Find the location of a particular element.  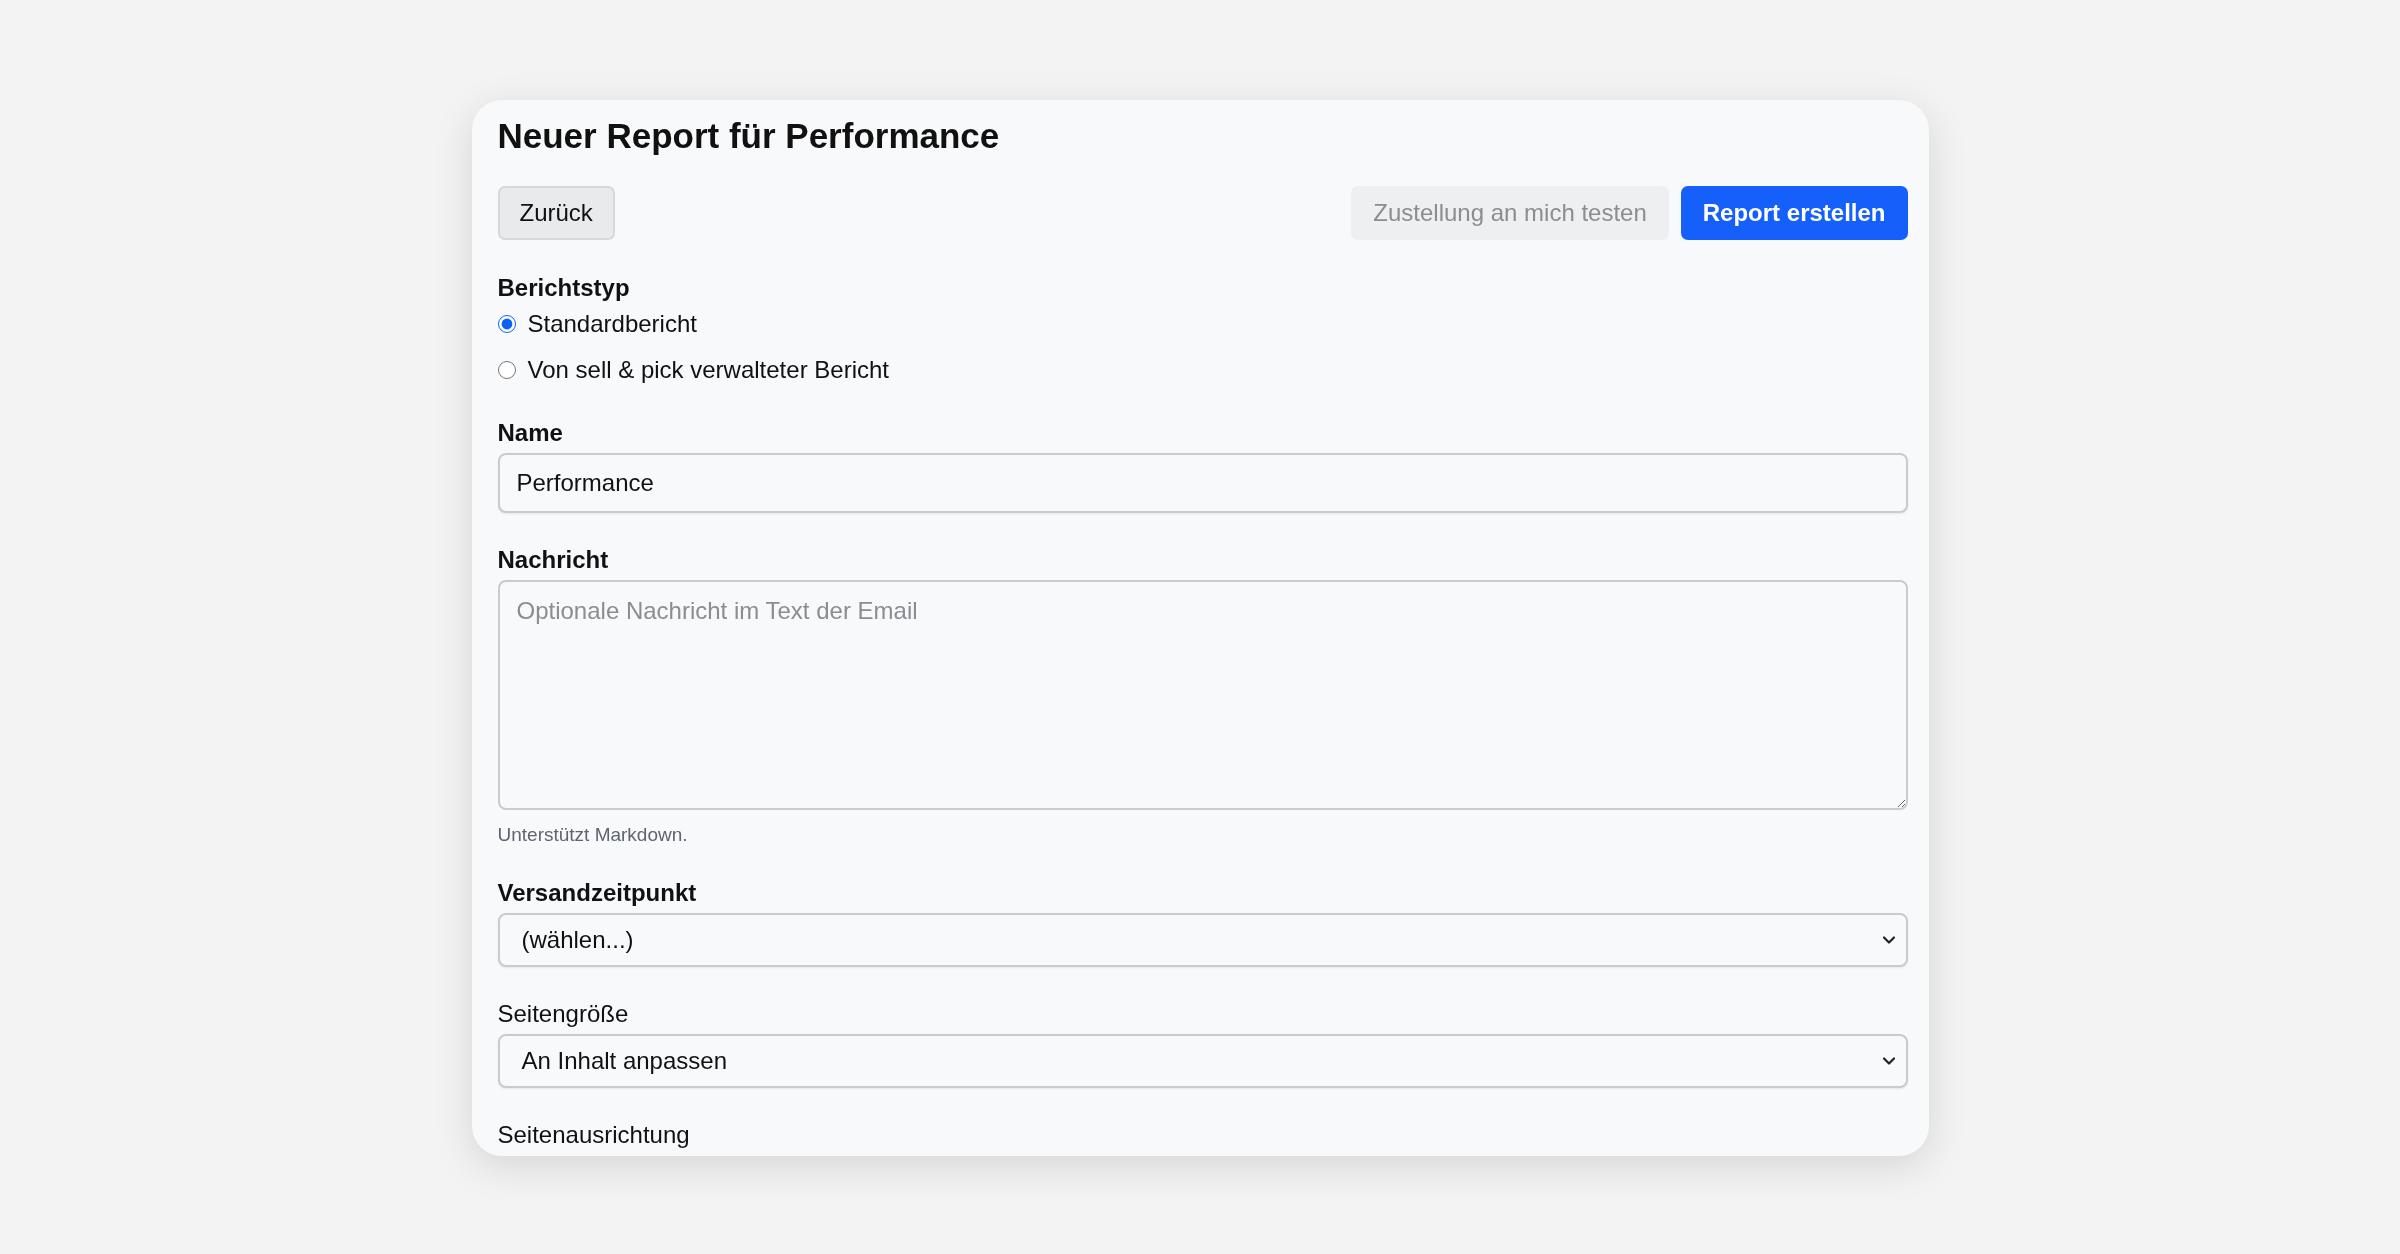

field-label: Seitenausrichtung is located at coordinates (594, 1135).